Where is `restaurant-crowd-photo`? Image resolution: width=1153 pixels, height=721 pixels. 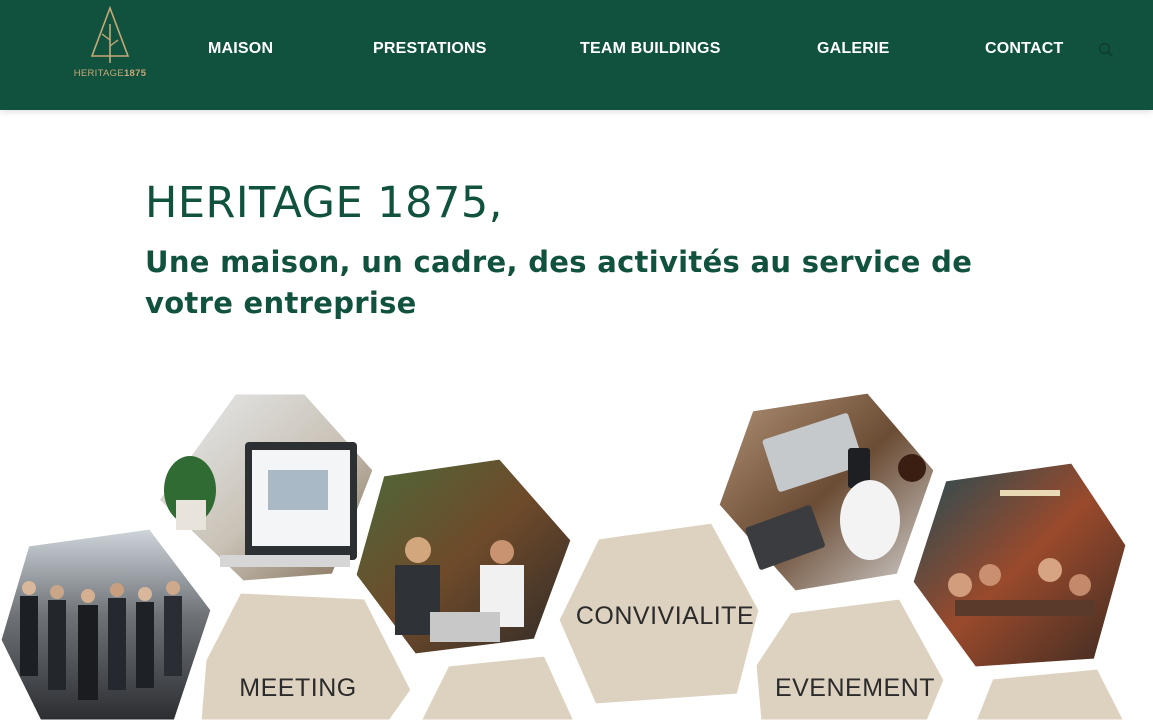 restaurant-crowd-photo is located at coordinates (1019, 565).